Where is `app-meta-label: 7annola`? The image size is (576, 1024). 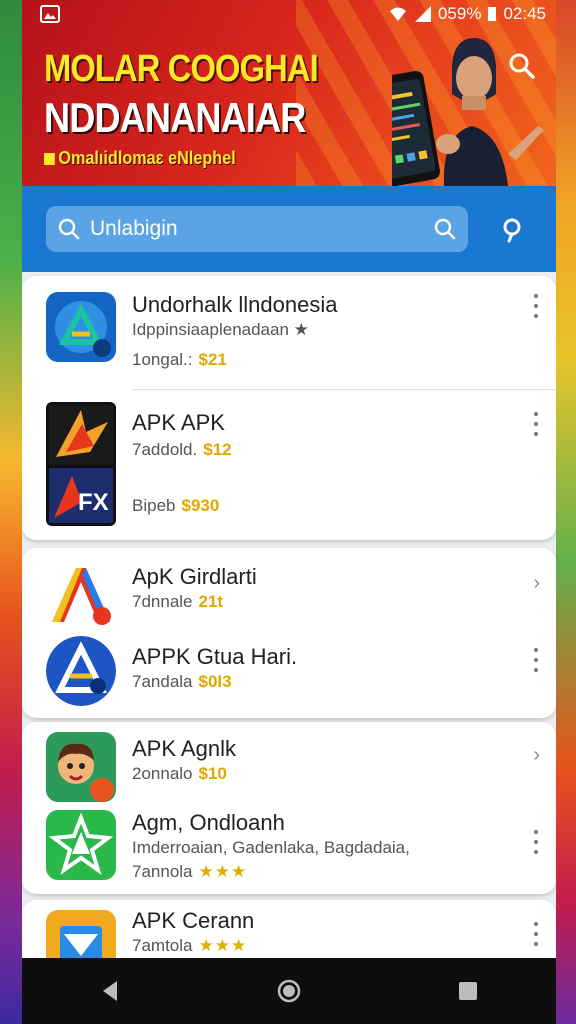
app-meta-label: 7annola is located at coordinates (162, 871).